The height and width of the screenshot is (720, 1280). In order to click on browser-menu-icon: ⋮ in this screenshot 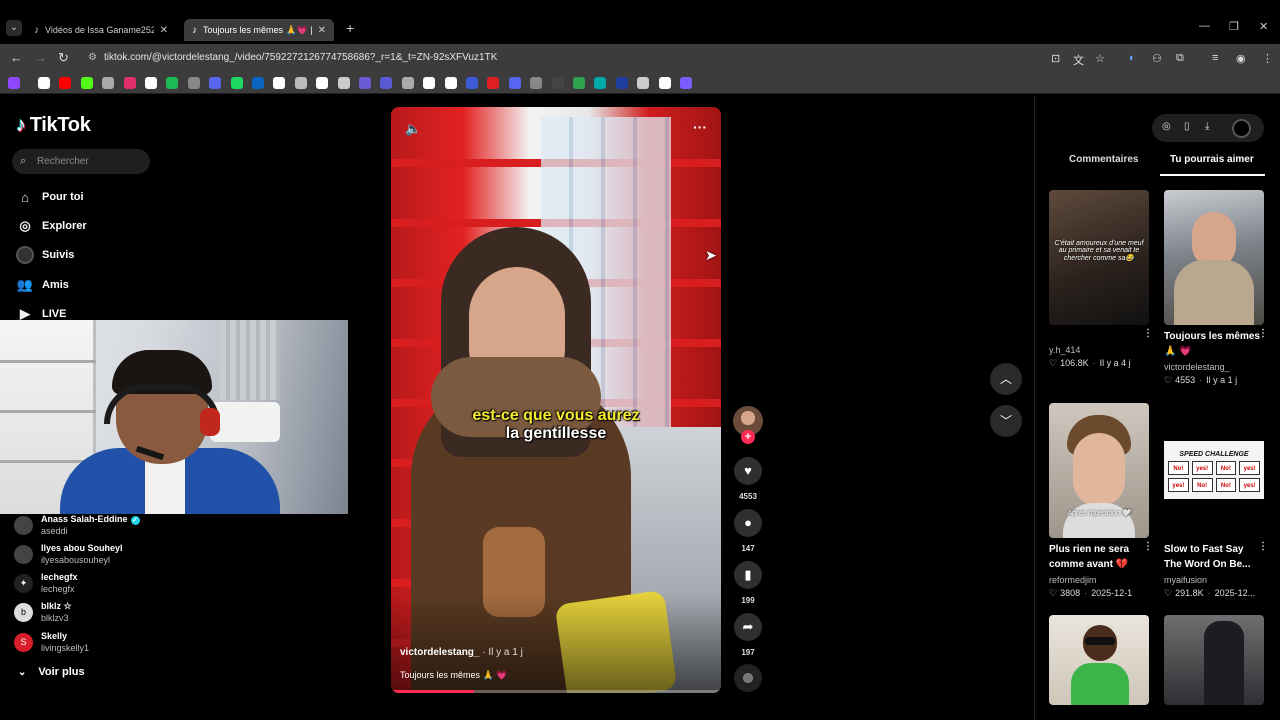, I will do `click(1267, 58)`.